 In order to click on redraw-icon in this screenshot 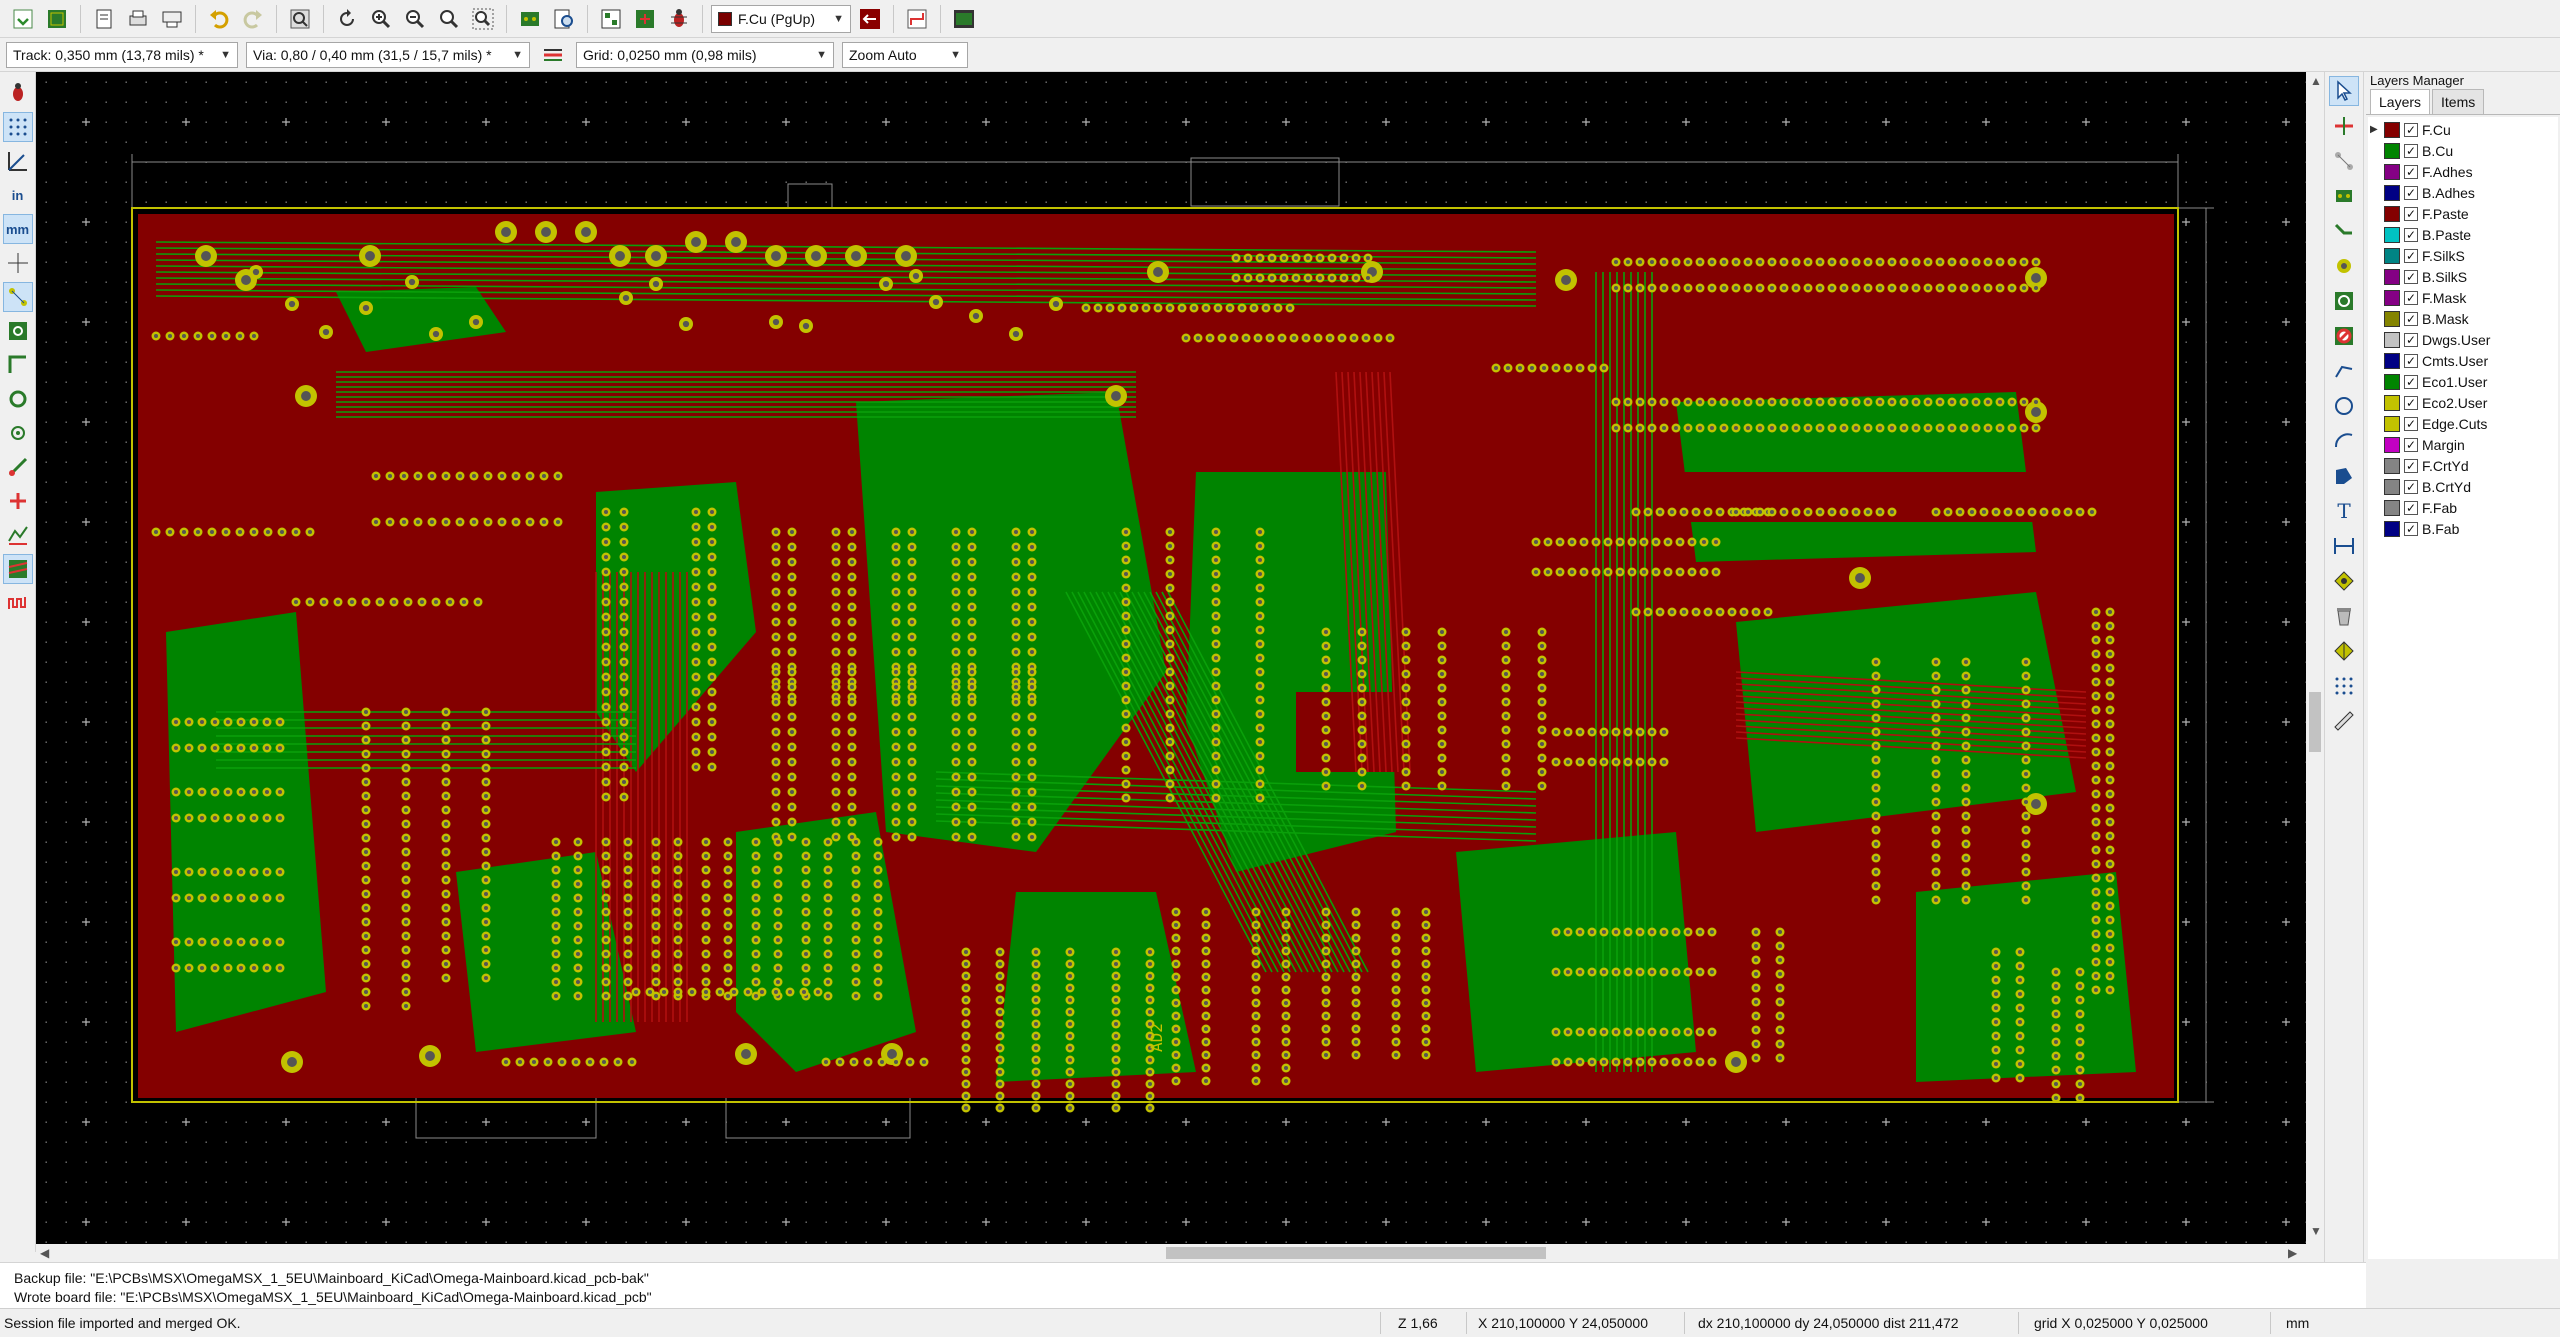, I will do `click(347, 19)`.